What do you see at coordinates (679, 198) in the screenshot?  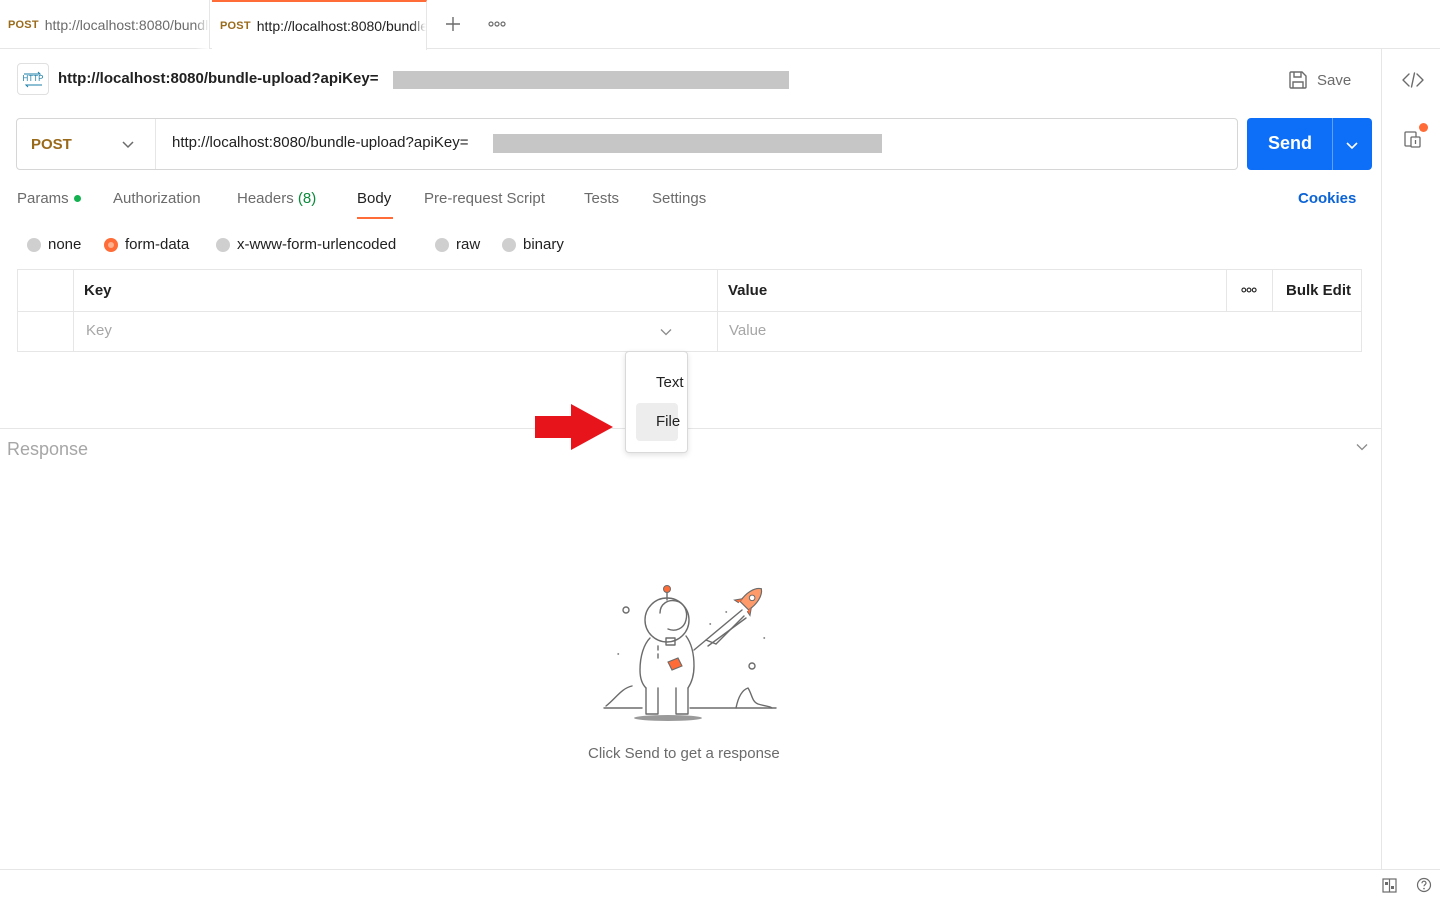 I see `tab-settings: Settings` at bounding box center [679, 198].